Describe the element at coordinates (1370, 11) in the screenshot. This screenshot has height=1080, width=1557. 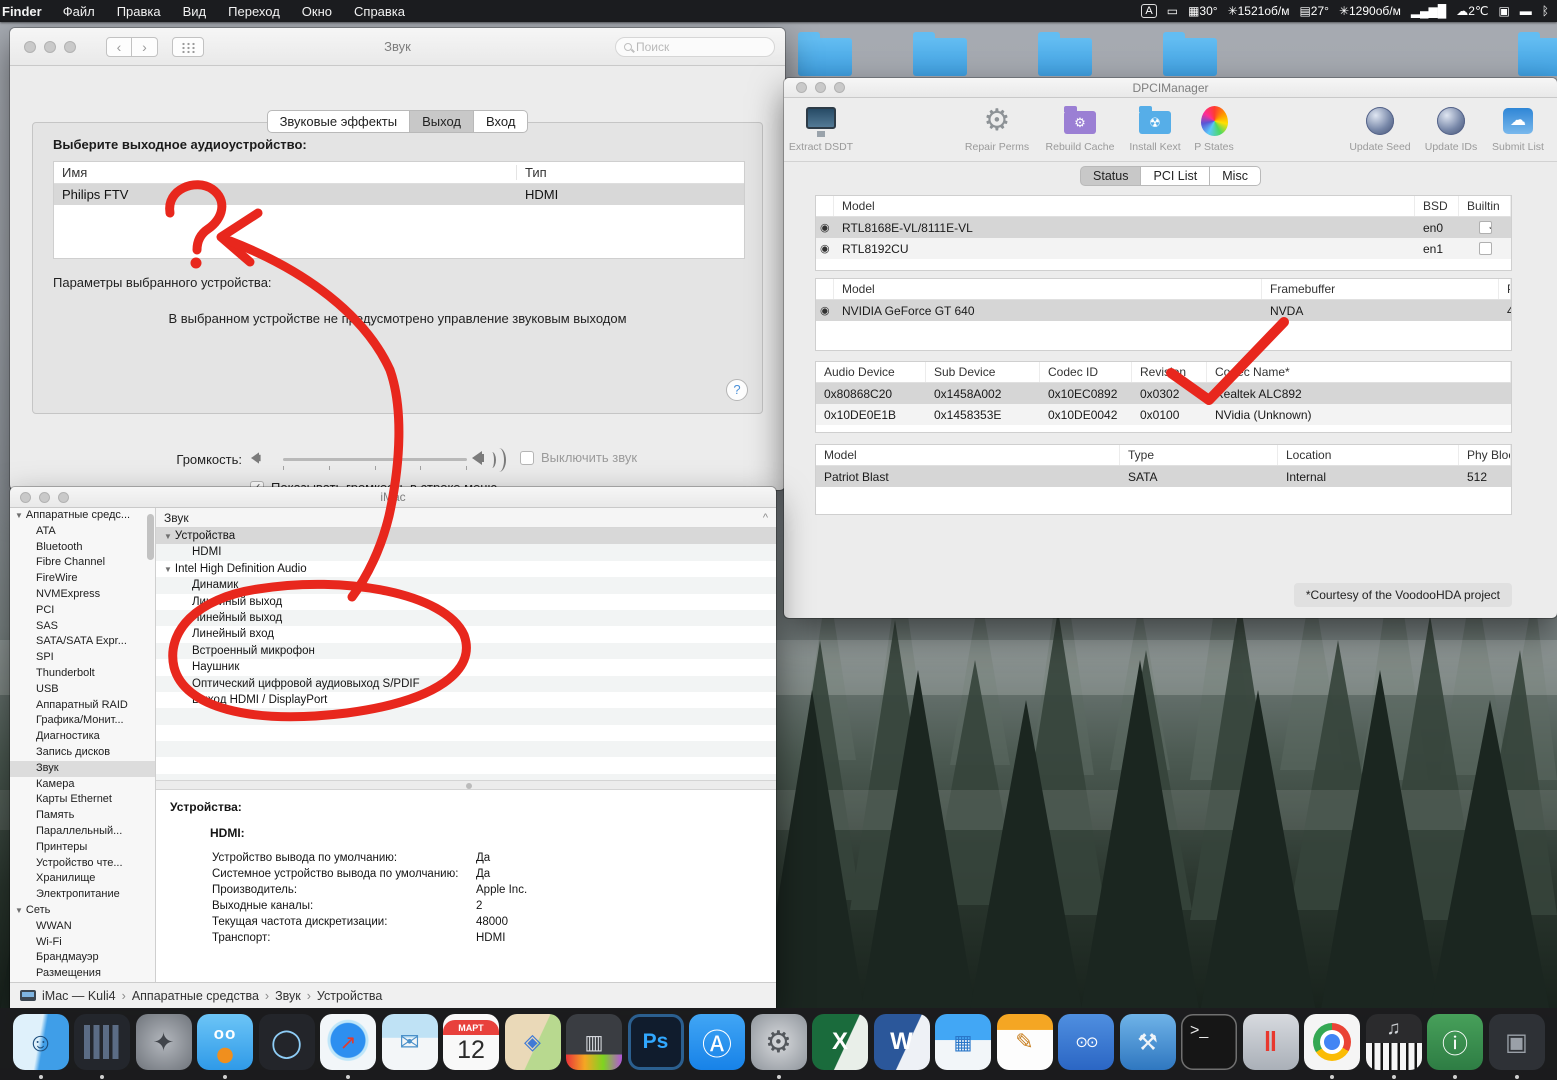
I see `gpu-fan-indicator: ✳1290об/м` at that location.